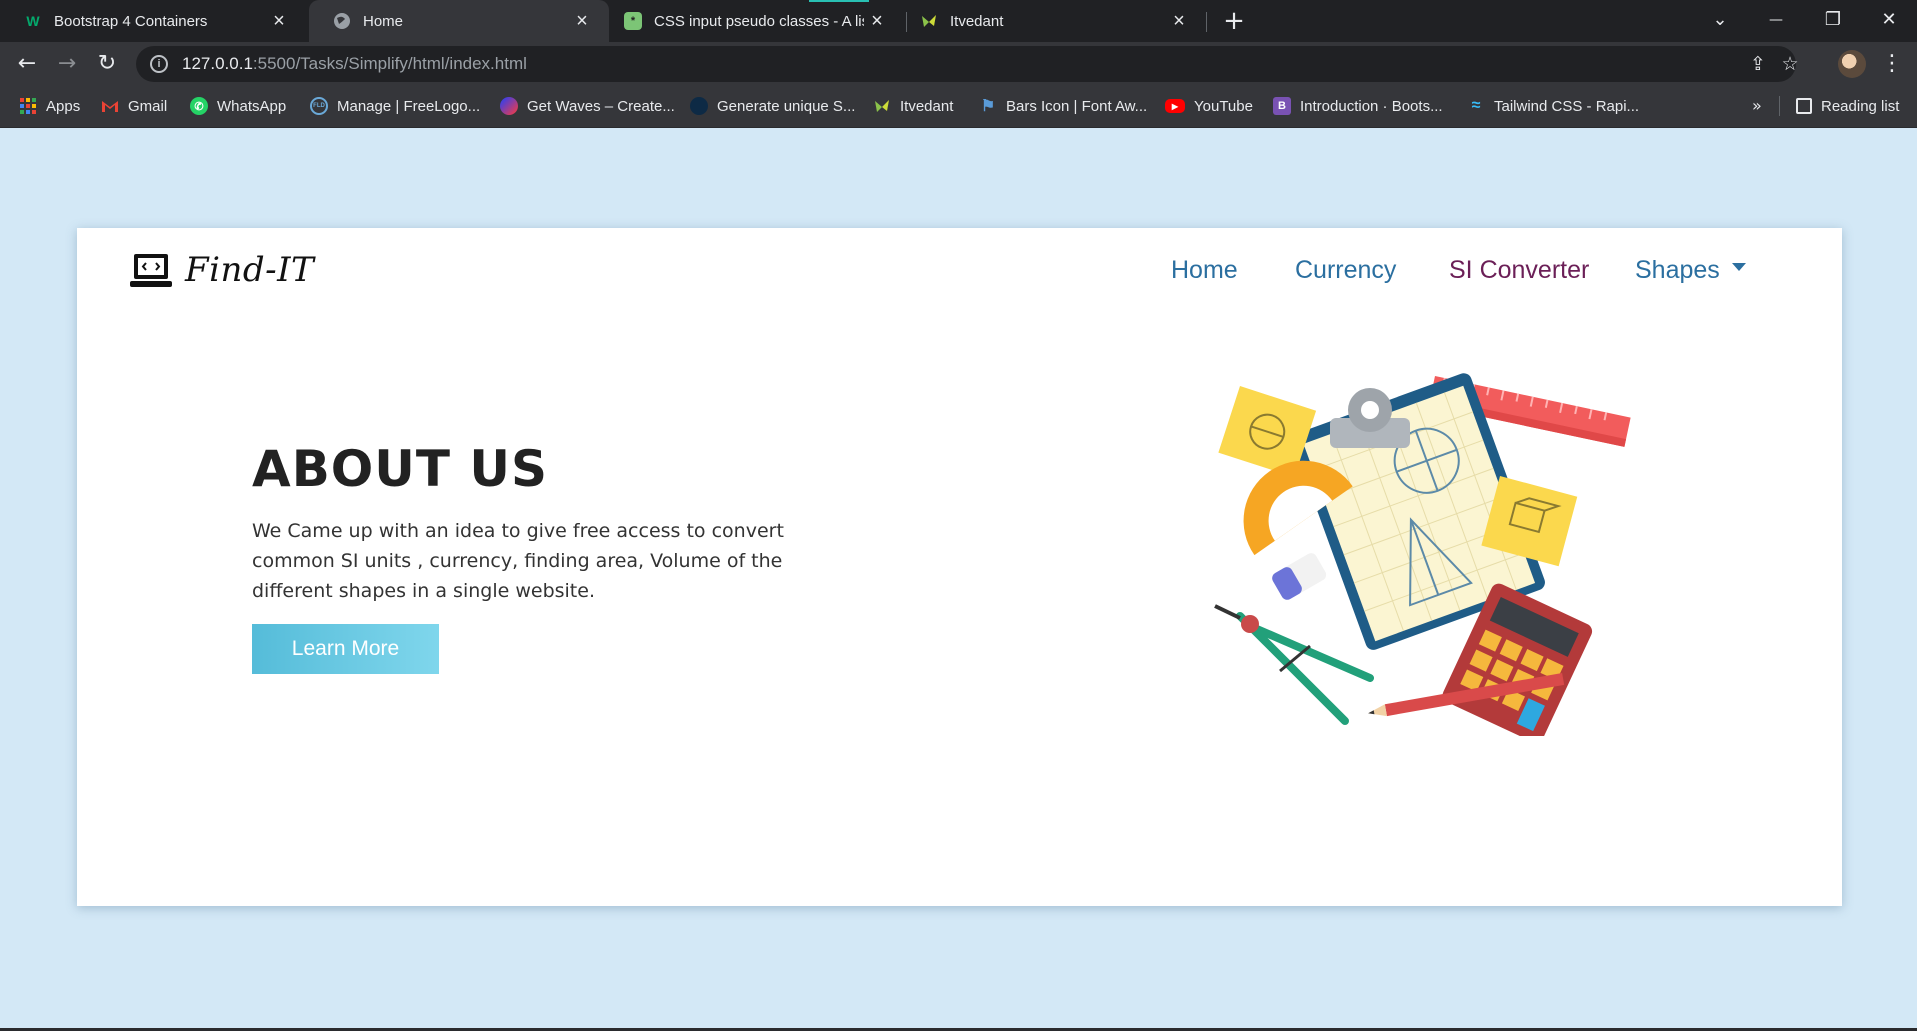  Describe the element at coordinates (509, 106) in the screenshot. I see `getwaves-icon` at that location.